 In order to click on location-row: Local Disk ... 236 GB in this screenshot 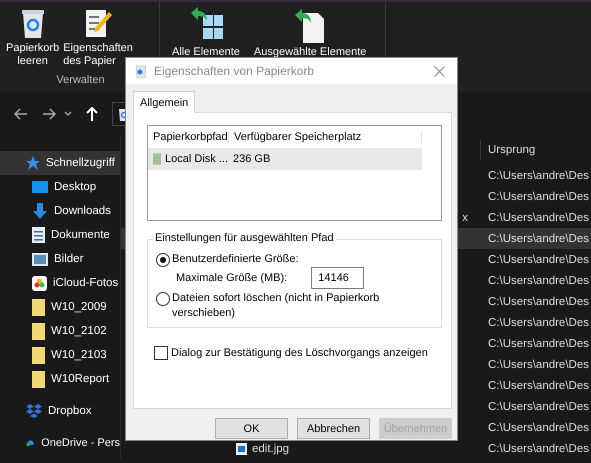, I will do `click(285, 159)`.